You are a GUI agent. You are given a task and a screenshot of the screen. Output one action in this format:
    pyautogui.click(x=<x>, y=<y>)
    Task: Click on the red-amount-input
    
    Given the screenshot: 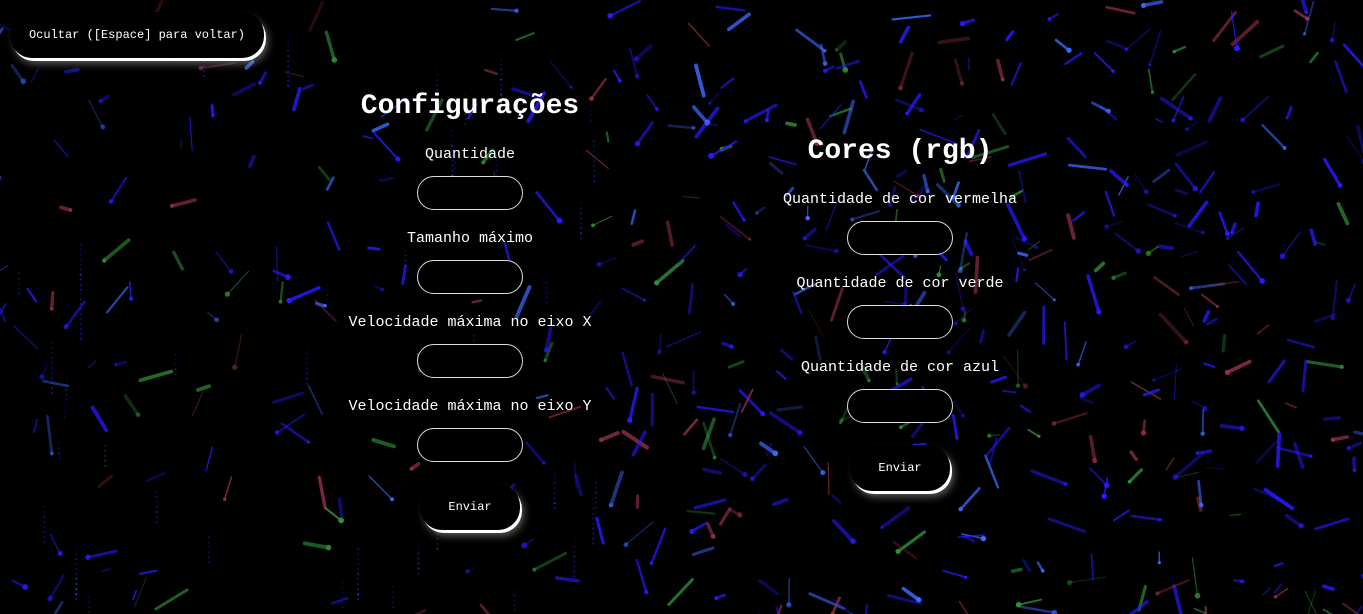 What is the action you would take?
    pyautogui.click(x=900, y=238)
    